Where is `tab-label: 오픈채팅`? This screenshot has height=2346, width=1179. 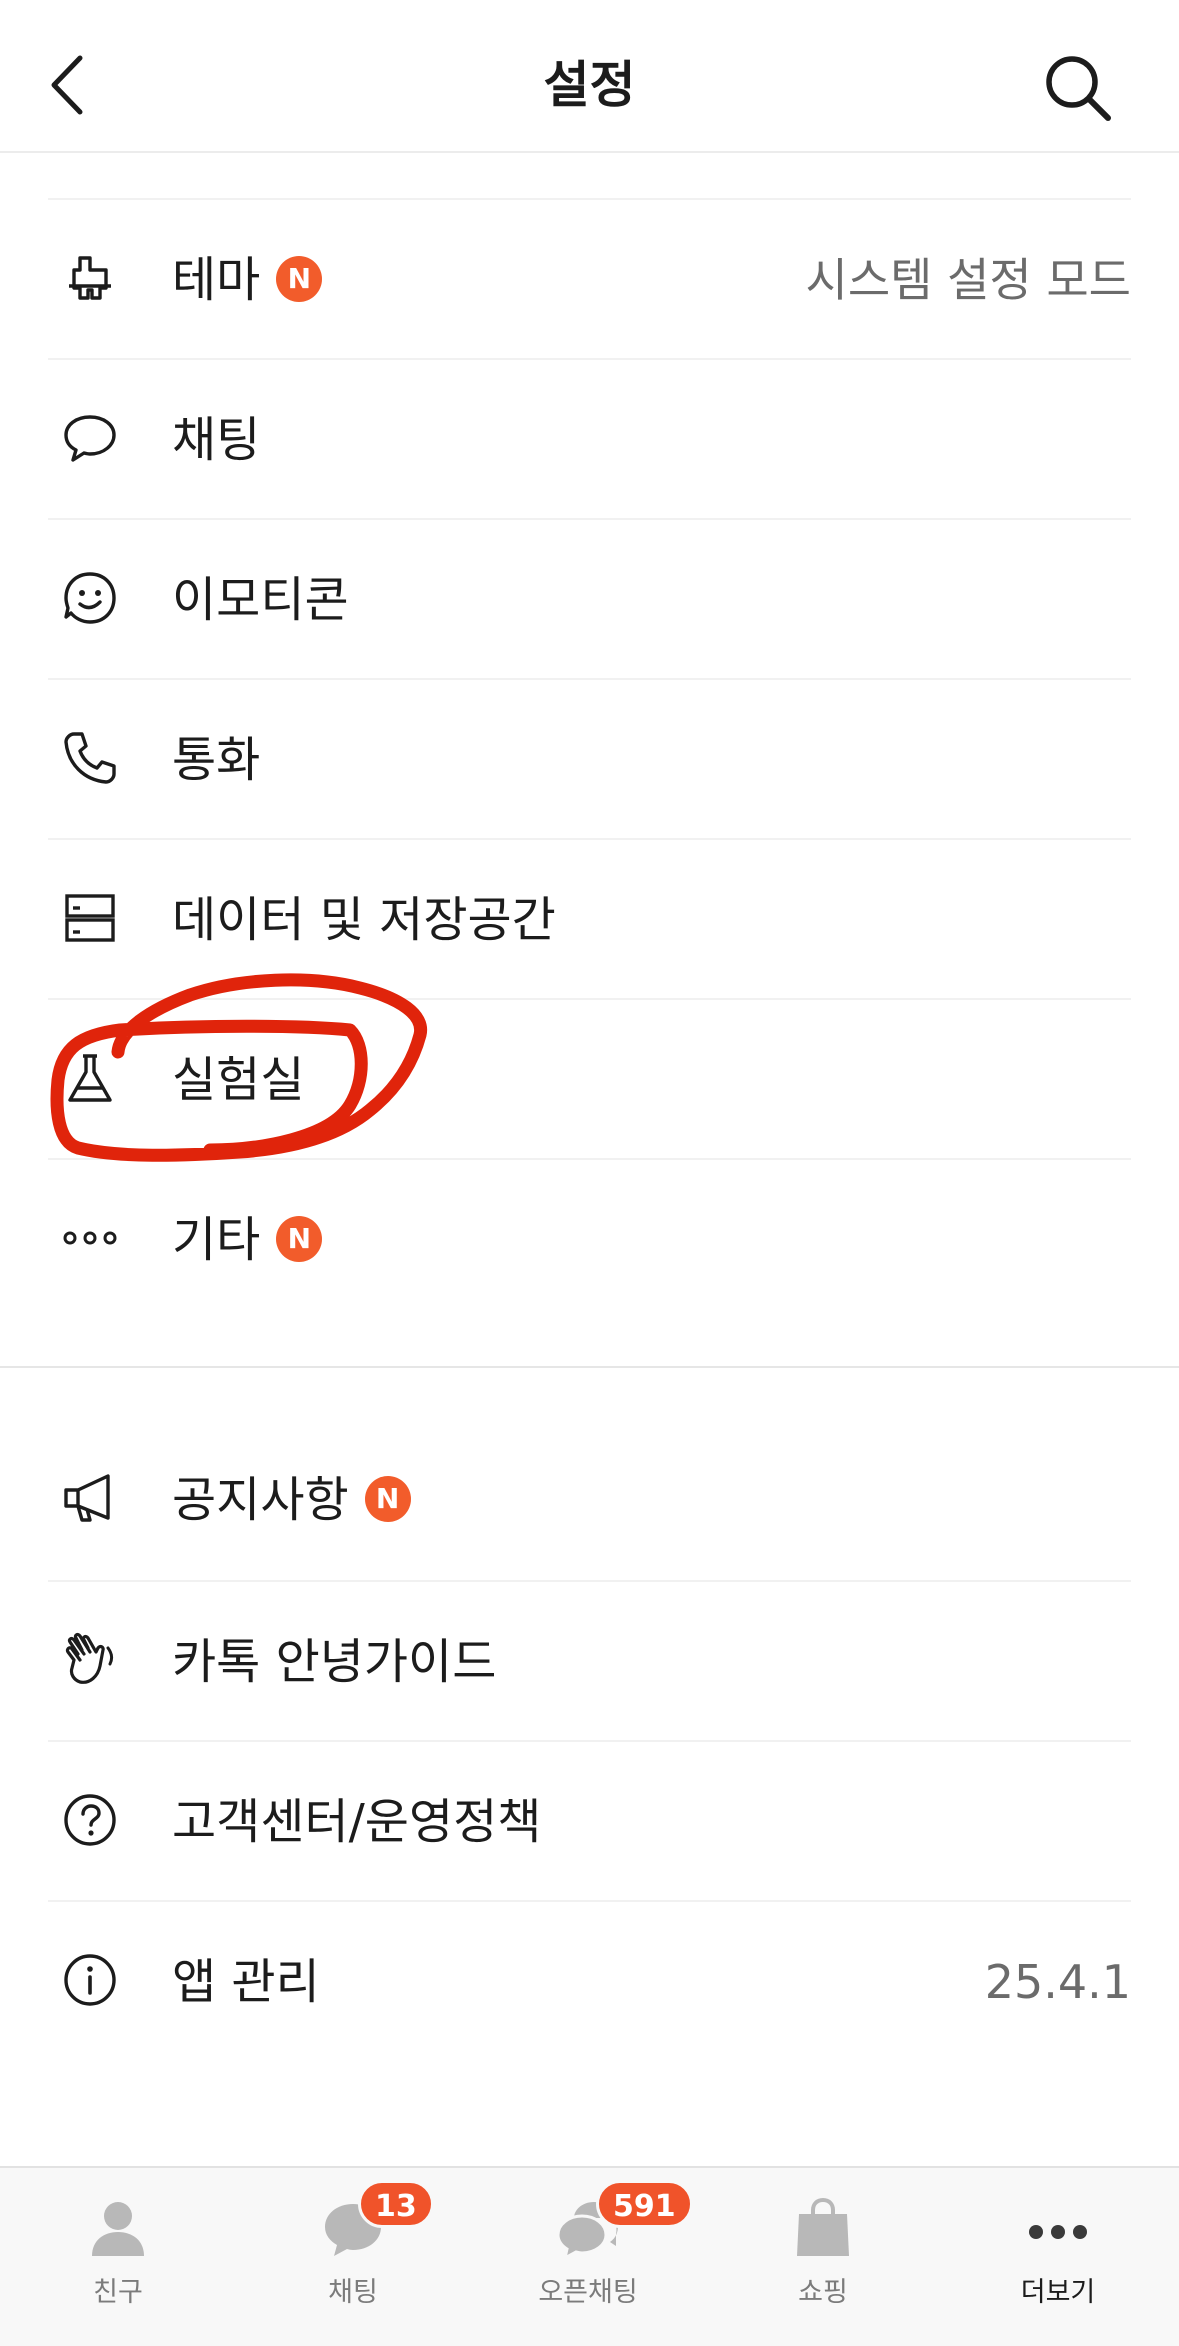
tab-label: 오픈채팅 is located at coordinates (588, 2292).